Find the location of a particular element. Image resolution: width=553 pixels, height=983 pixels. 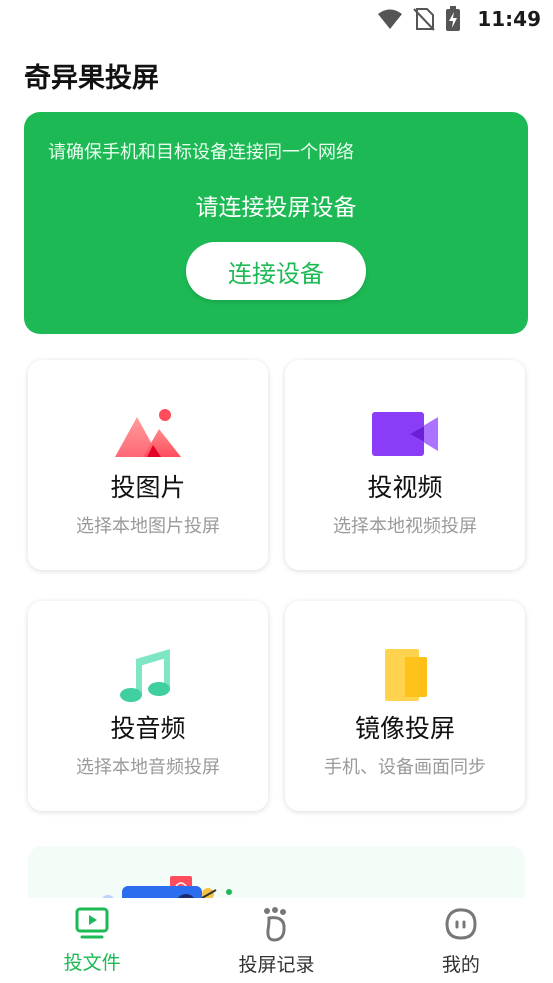

image-icon is located at coordinates (148, 434).